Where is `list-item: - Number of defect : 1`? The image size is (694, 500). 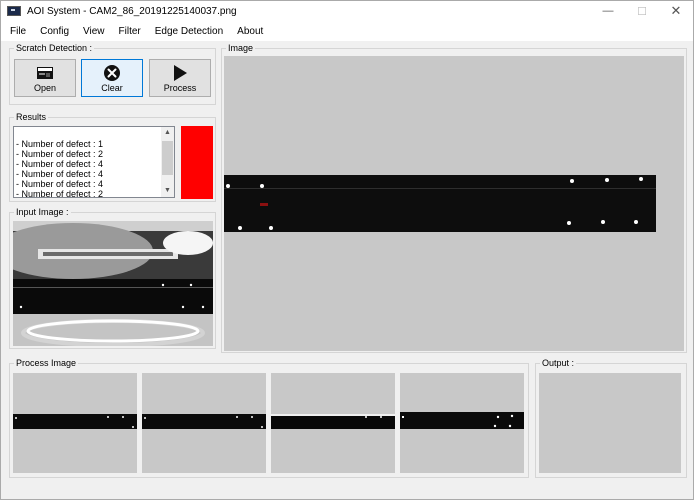 list-item: - Number of defect : 1 is located at coordinates (60, 144).